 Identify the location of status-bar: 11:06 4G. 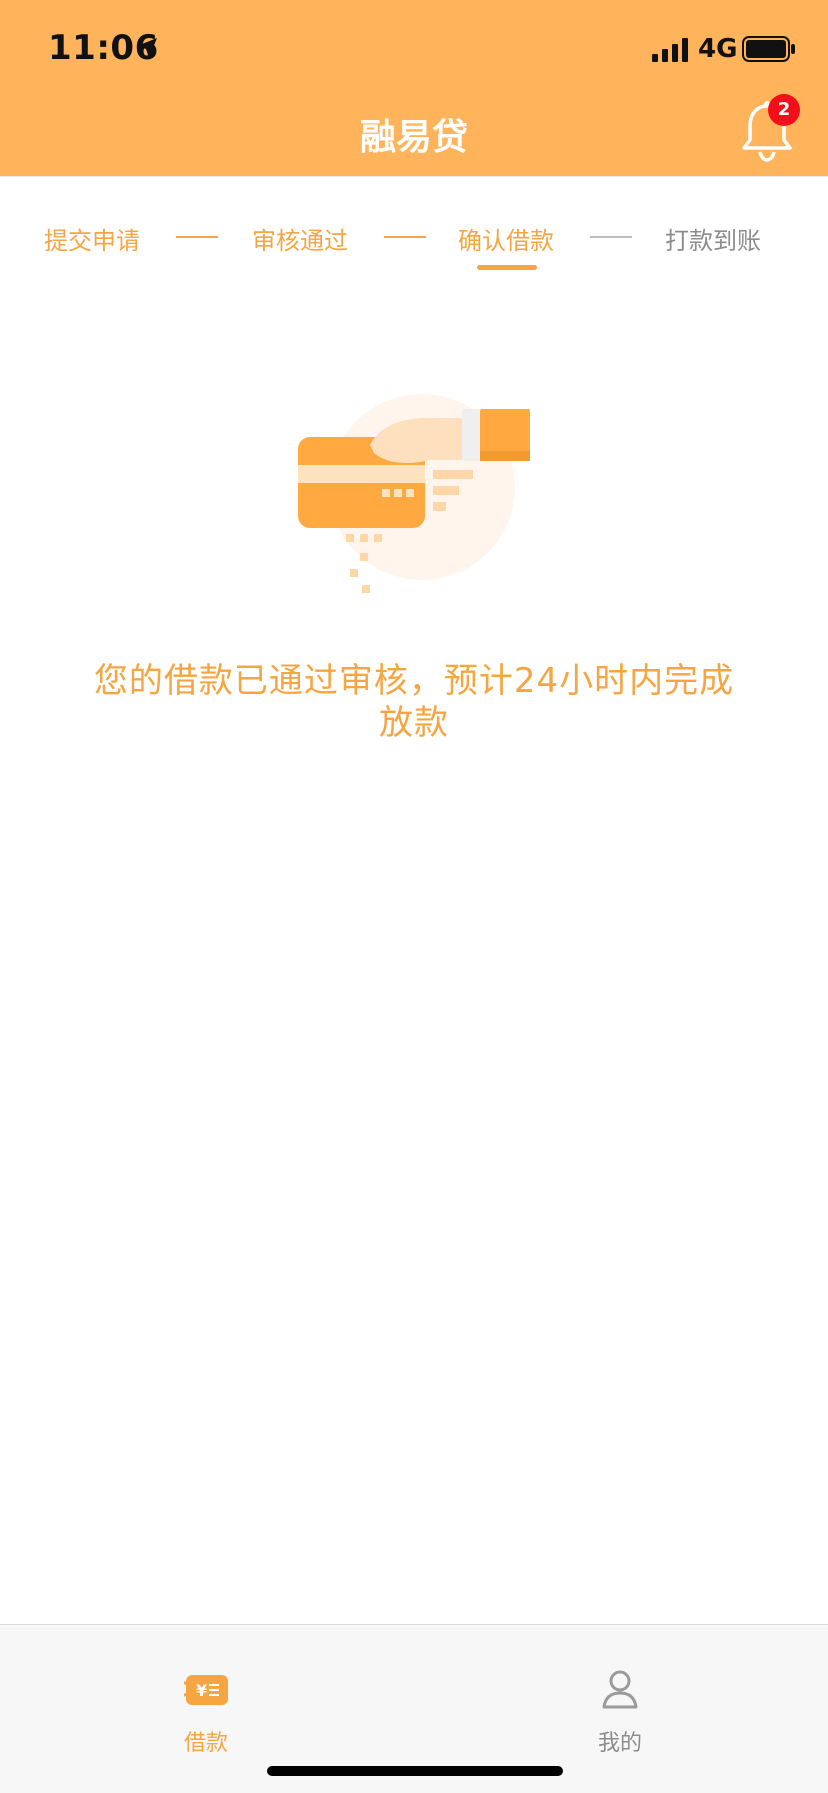
(414, 50).